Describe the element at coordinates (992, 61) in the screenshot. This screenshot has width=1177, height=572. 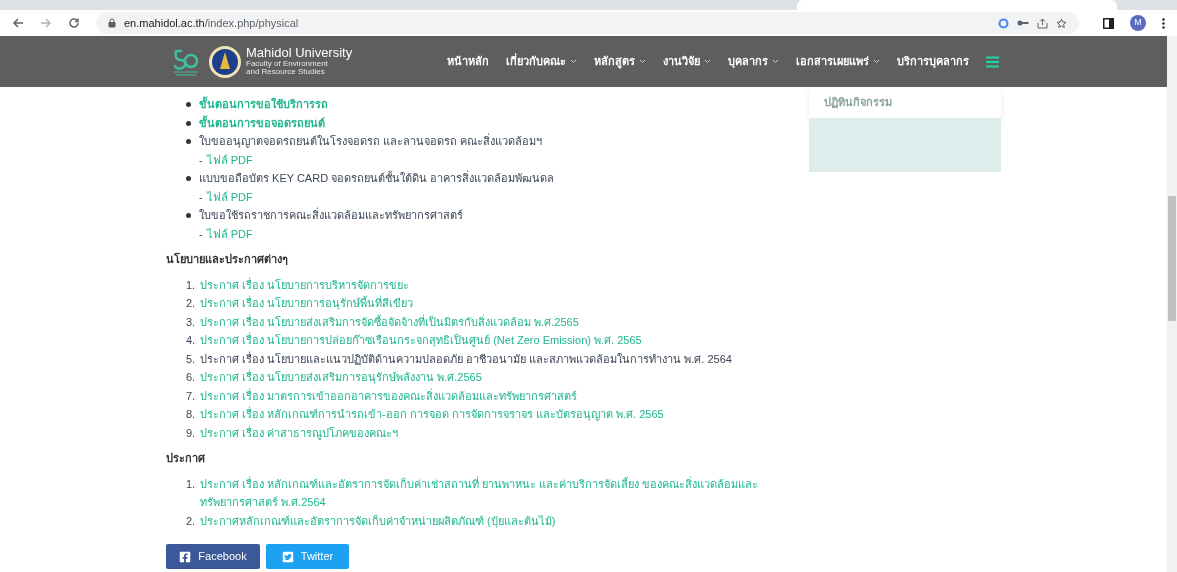
I see `menu-icon` at that location.